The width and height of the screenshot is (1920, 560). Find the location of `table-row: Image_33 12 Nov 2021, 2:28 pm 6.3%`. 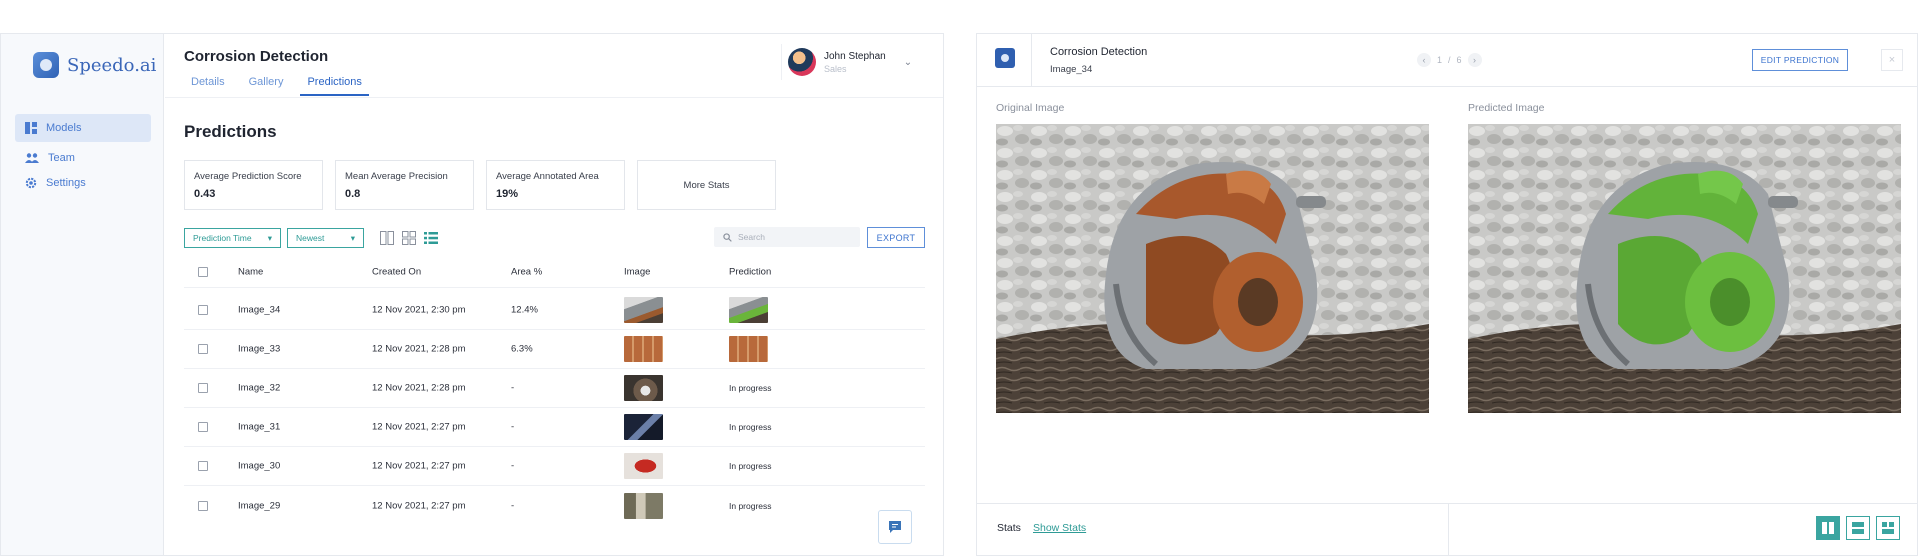

table-row: Image_33 12 Nov 2021, 2:28 pm 6.3% is located at coordinates (554, 349).